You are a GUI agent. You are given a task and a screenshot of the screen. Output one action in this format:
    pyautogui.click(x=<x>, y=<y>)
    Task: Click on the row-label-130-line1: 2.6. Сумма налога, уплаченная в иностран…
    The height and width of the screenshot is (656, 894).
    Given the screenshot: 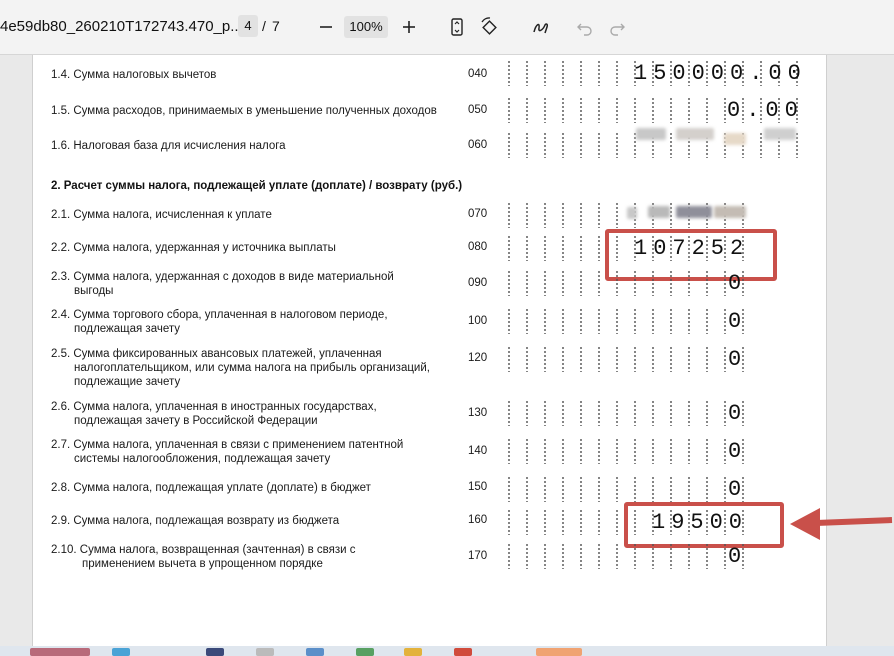 What is the action you would take?
    pyautogui.click(x=214, y=407)
    